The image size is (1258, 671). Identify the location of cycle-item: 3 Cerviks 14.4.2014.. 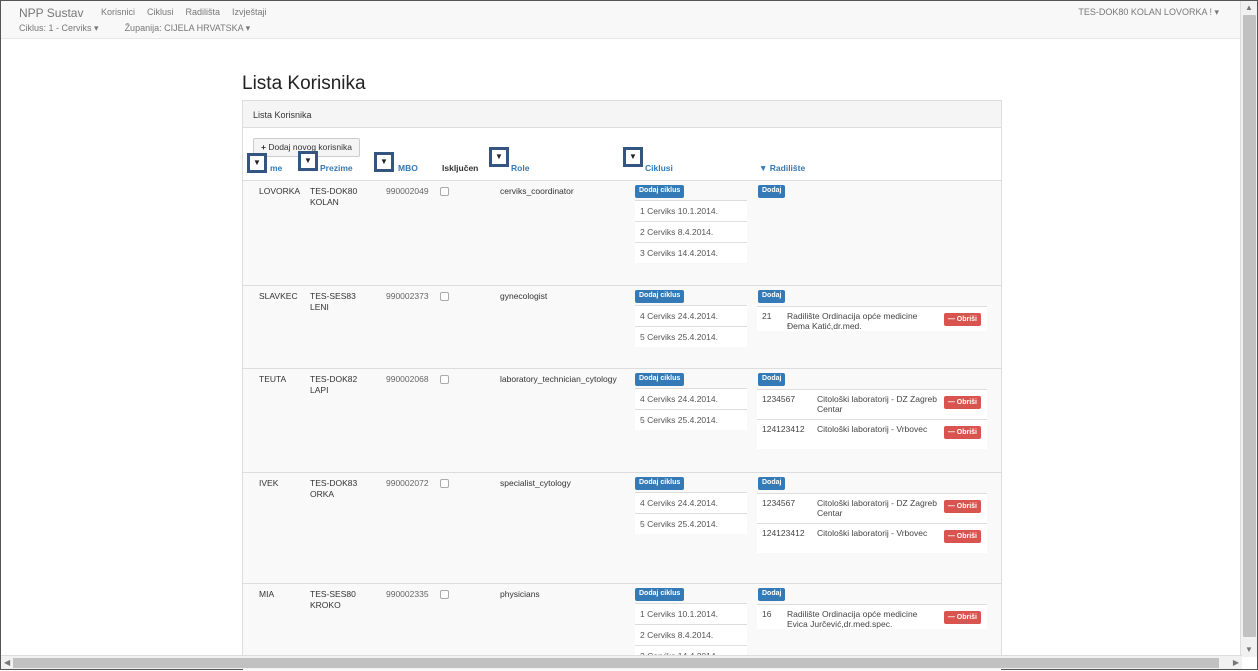
(691, 252).